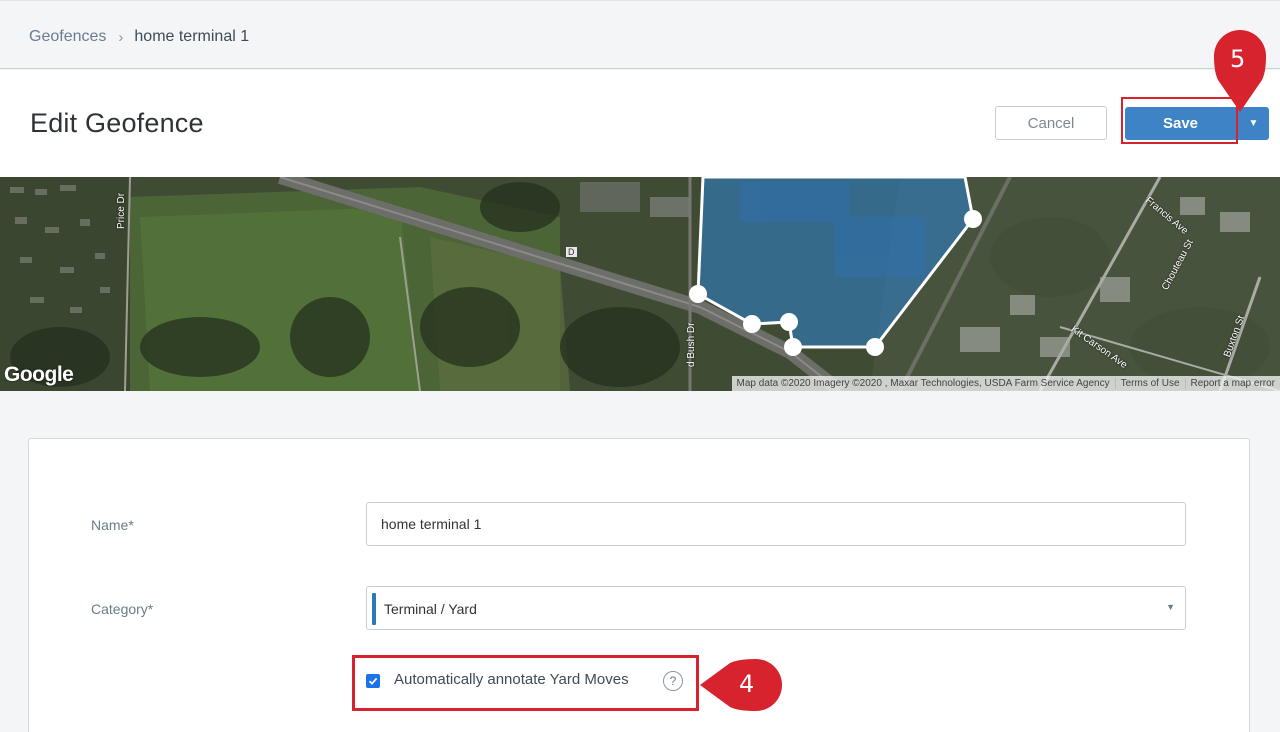 This screenshot has width=1280, height=732. What do you see at coordinates (1240, 73) in the screenshot?
I see `step-5-callout: 5` at bounding box center [1240, 73].